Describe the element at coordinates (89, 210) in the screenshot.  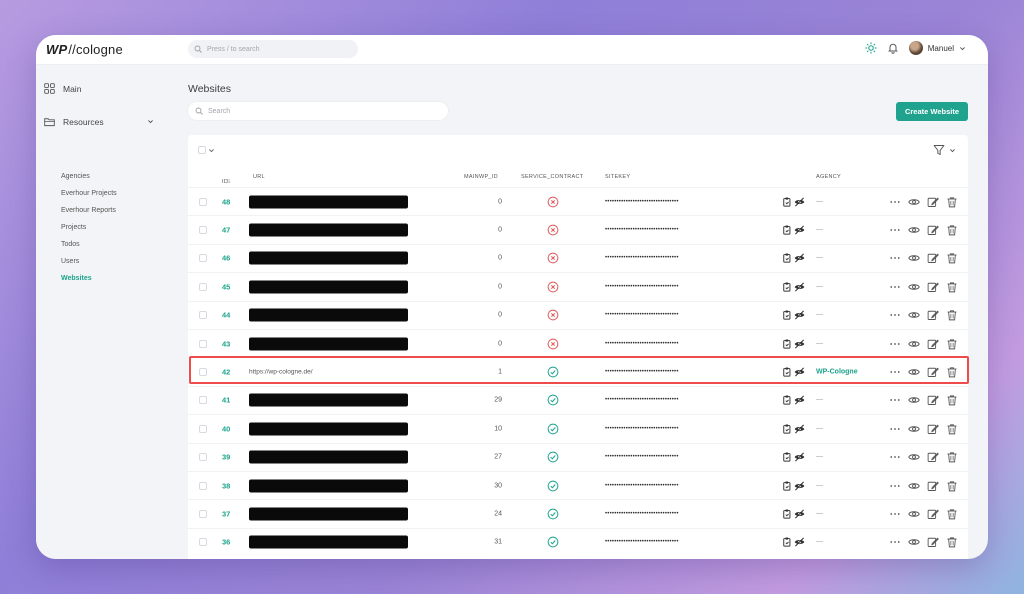
I see `sidebar-item-everhour-reports: Everhour Reports` at that location.